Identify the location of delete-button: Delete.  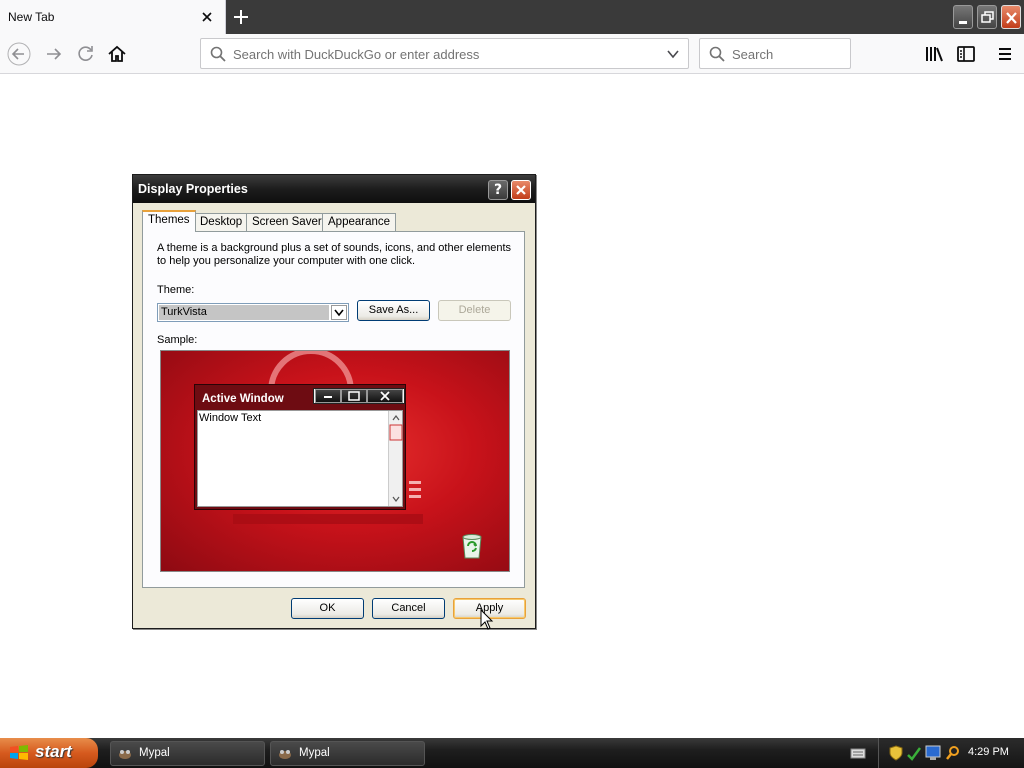
(474, 310).